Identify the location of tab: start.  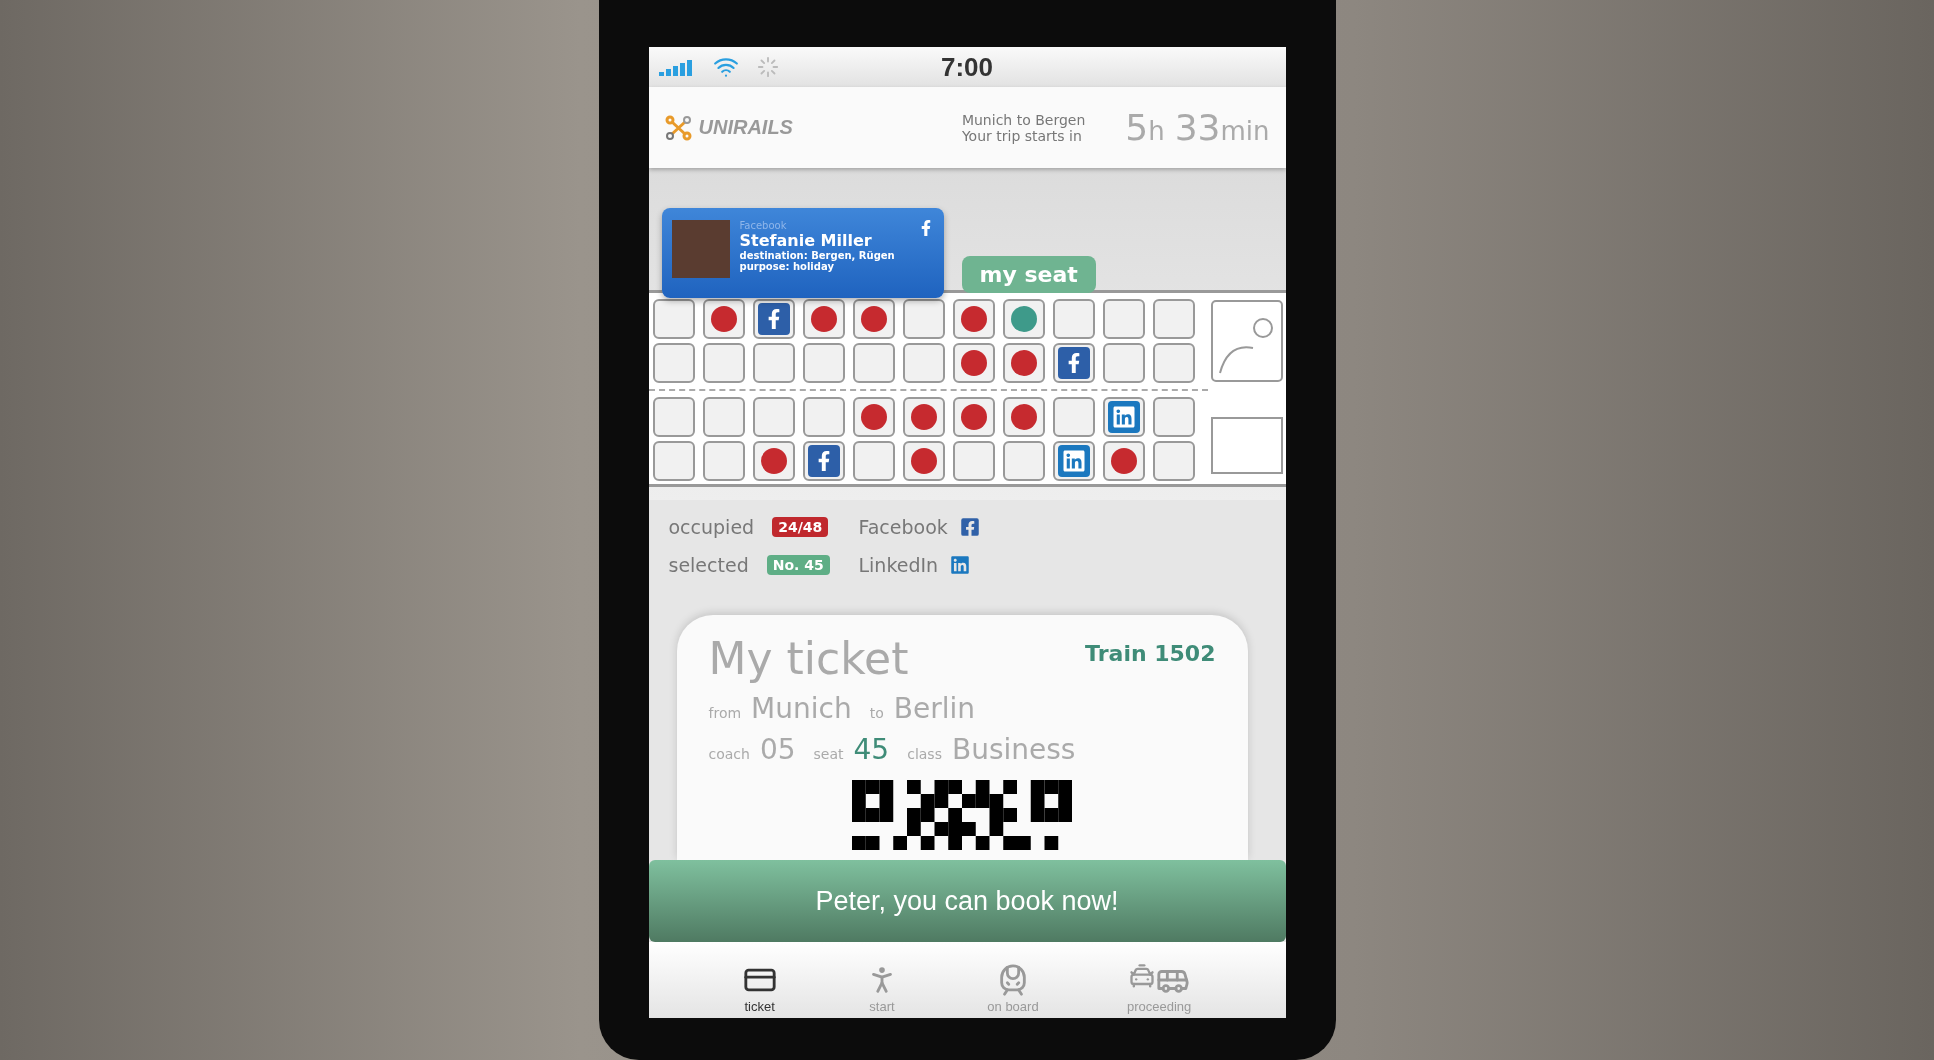
(882, 980).